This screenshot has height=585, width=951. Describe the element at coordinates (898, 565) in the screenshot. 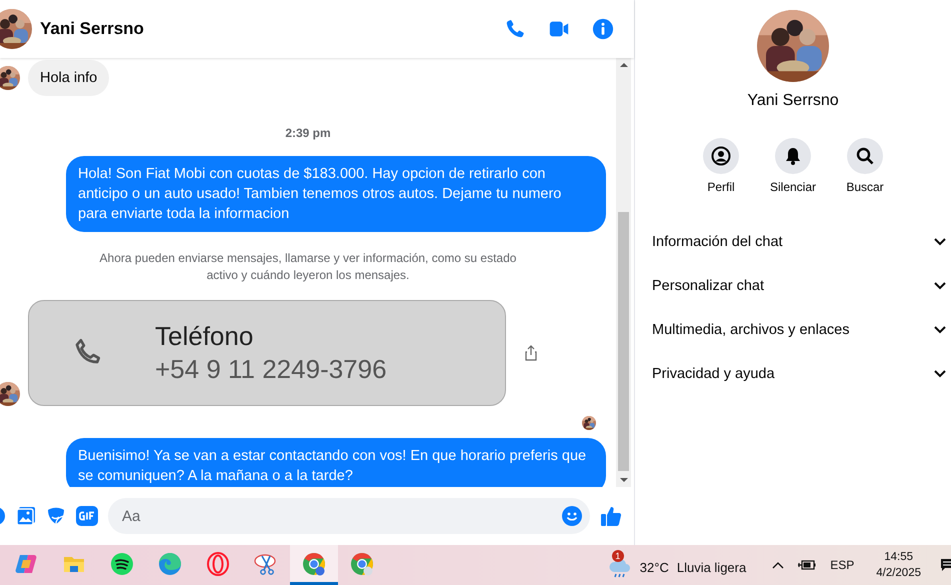

I see `clock: 14:55 4/2/2025` at that location.